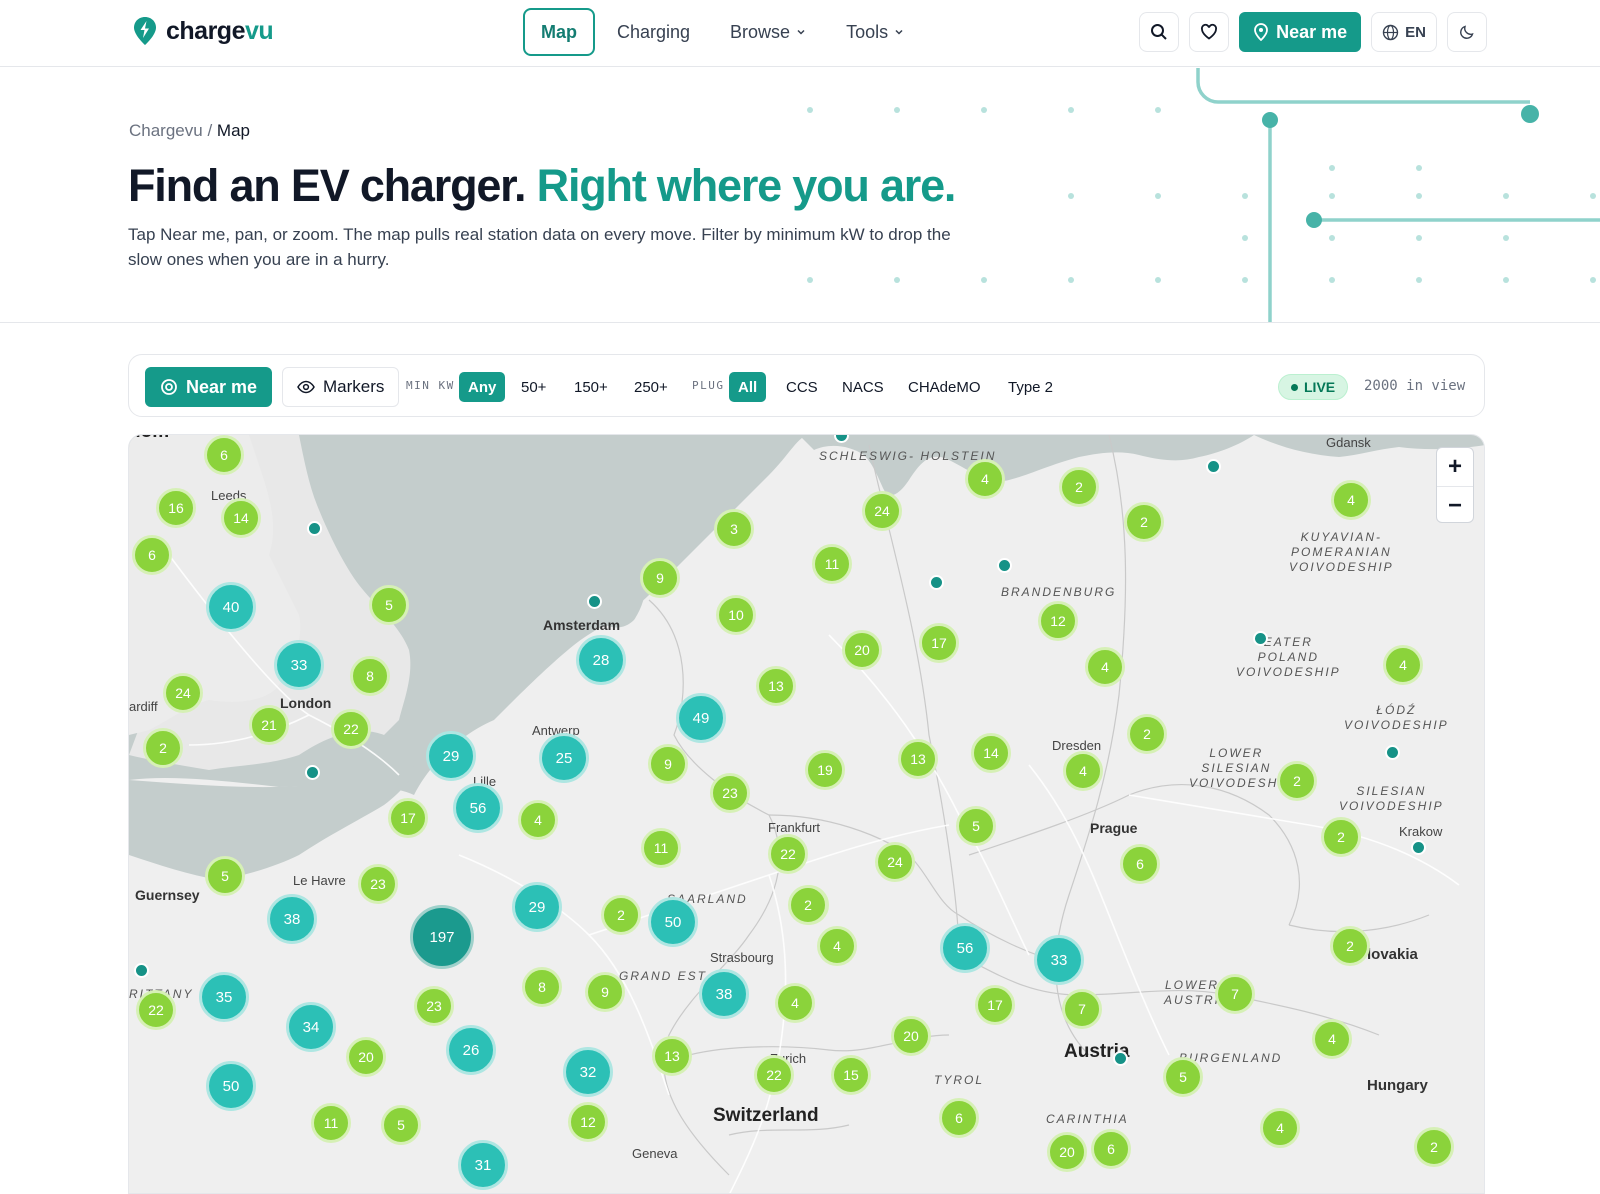 The image size is (1600, 1194). I want to click on cluster-marker: 32, so click(588, 1072).